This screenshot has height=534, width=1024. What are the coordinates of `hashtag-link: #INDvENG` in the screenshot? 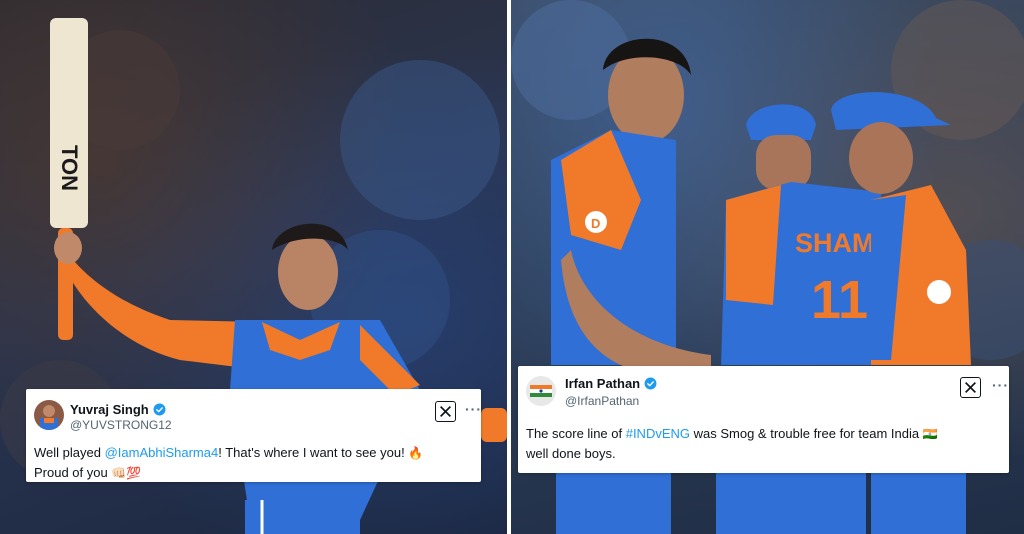 It's located at (658, 433).